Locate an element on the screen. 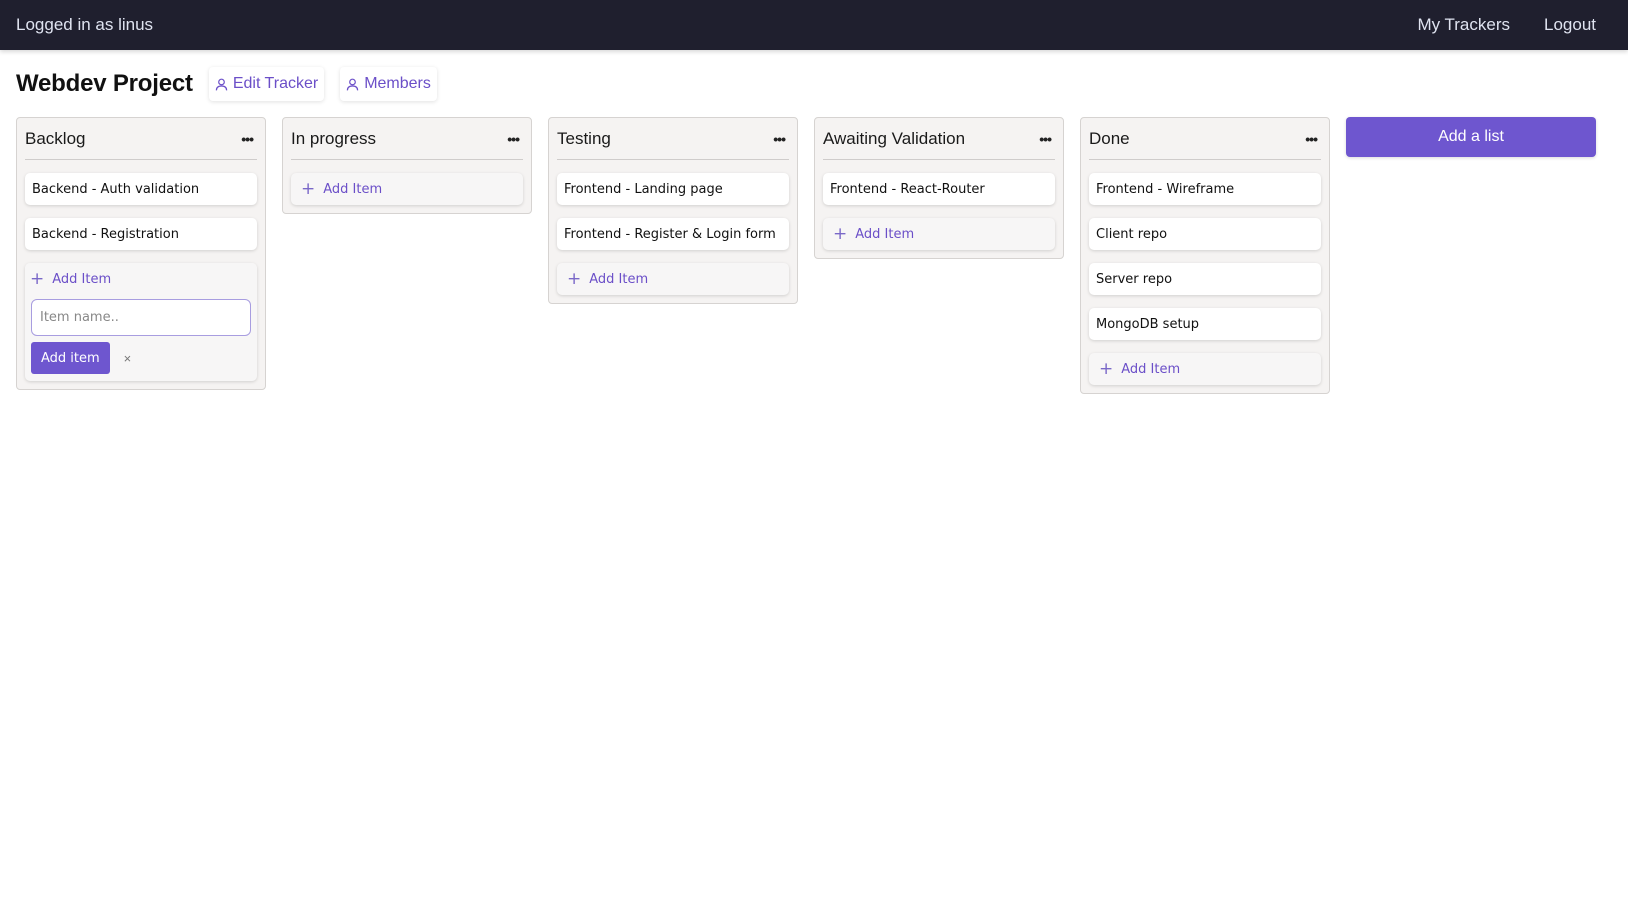 The width and height of the screenshot is (1628, 901). my-trackers-link: My Trackers is located at coordinates (1463, 25).